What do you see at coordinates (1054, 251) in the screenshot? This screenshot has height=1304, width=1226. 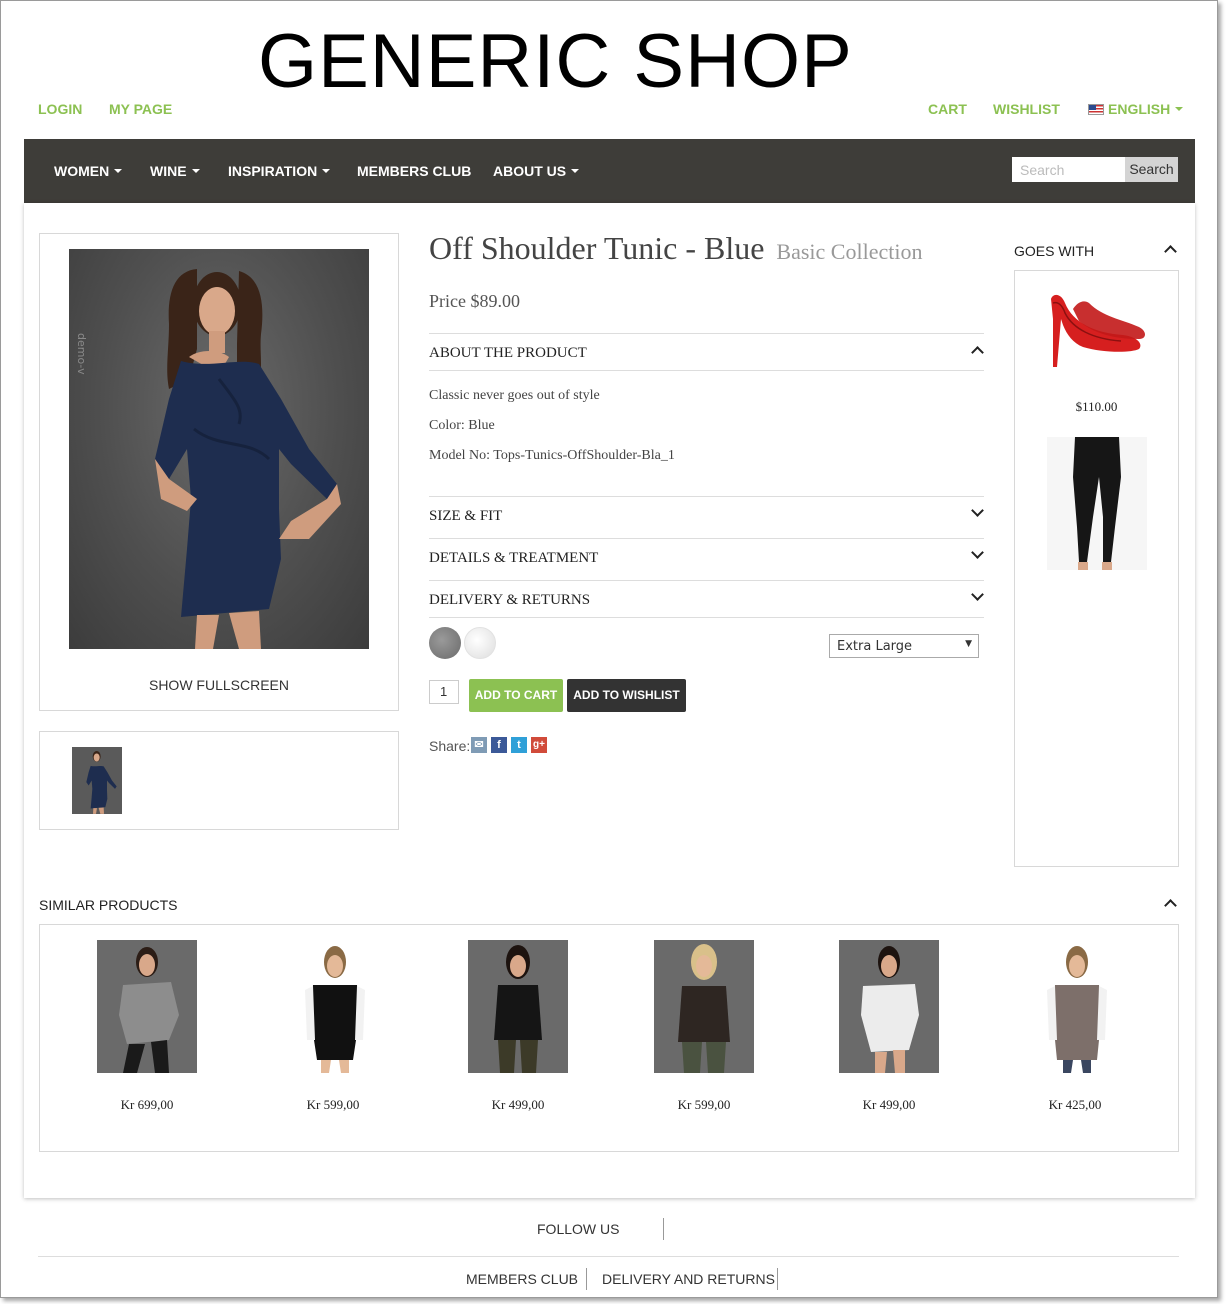 I see `goes-with-title: GOES WITH` at bounding box center [1054, 251].